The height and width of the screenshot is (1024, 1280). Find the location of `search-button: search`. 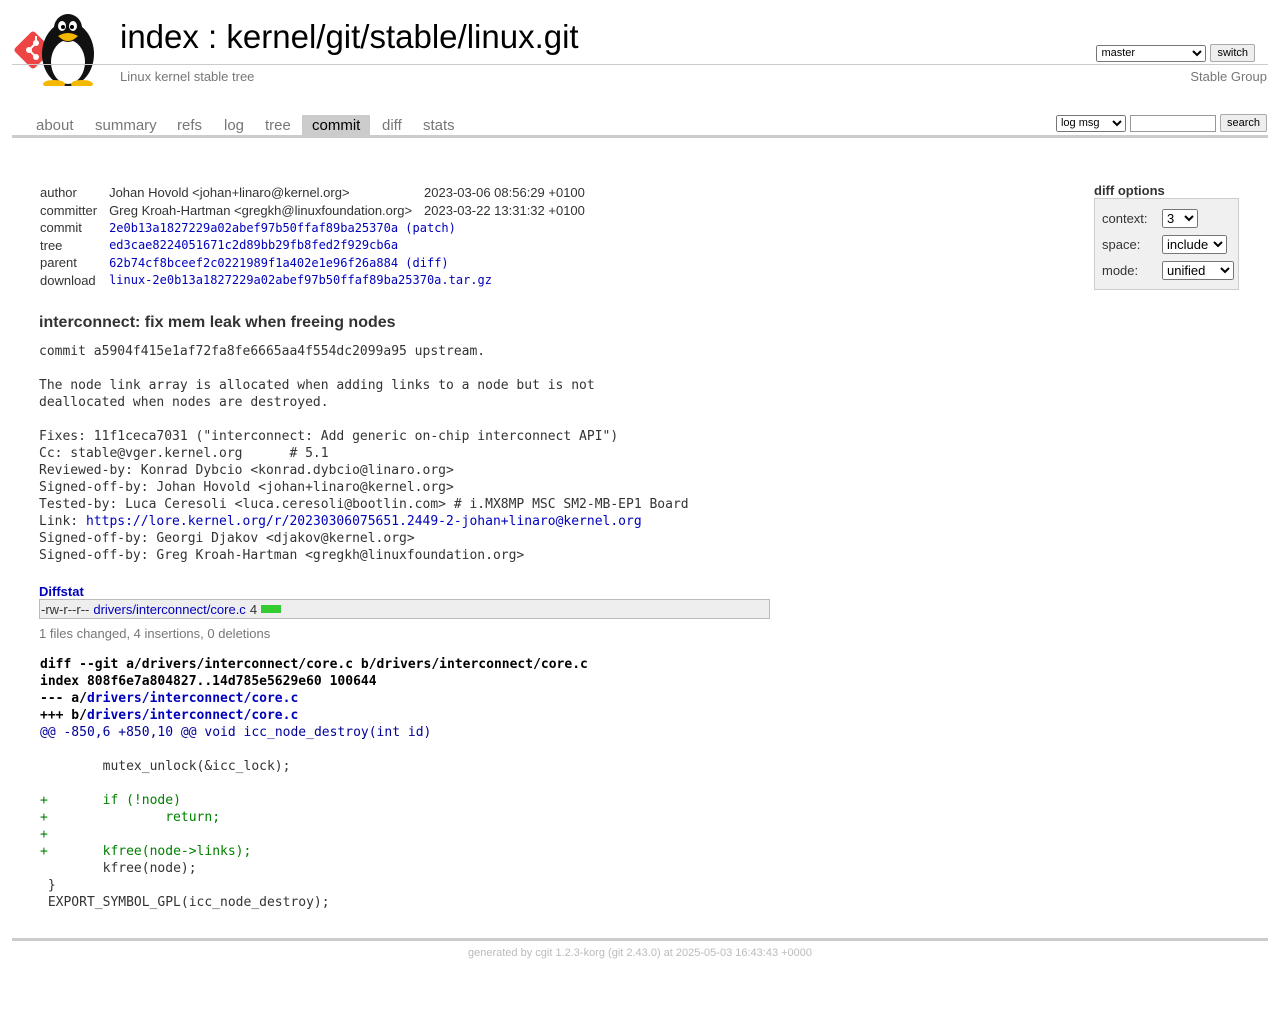

search-button: search is located at coordinates (1243, 123).